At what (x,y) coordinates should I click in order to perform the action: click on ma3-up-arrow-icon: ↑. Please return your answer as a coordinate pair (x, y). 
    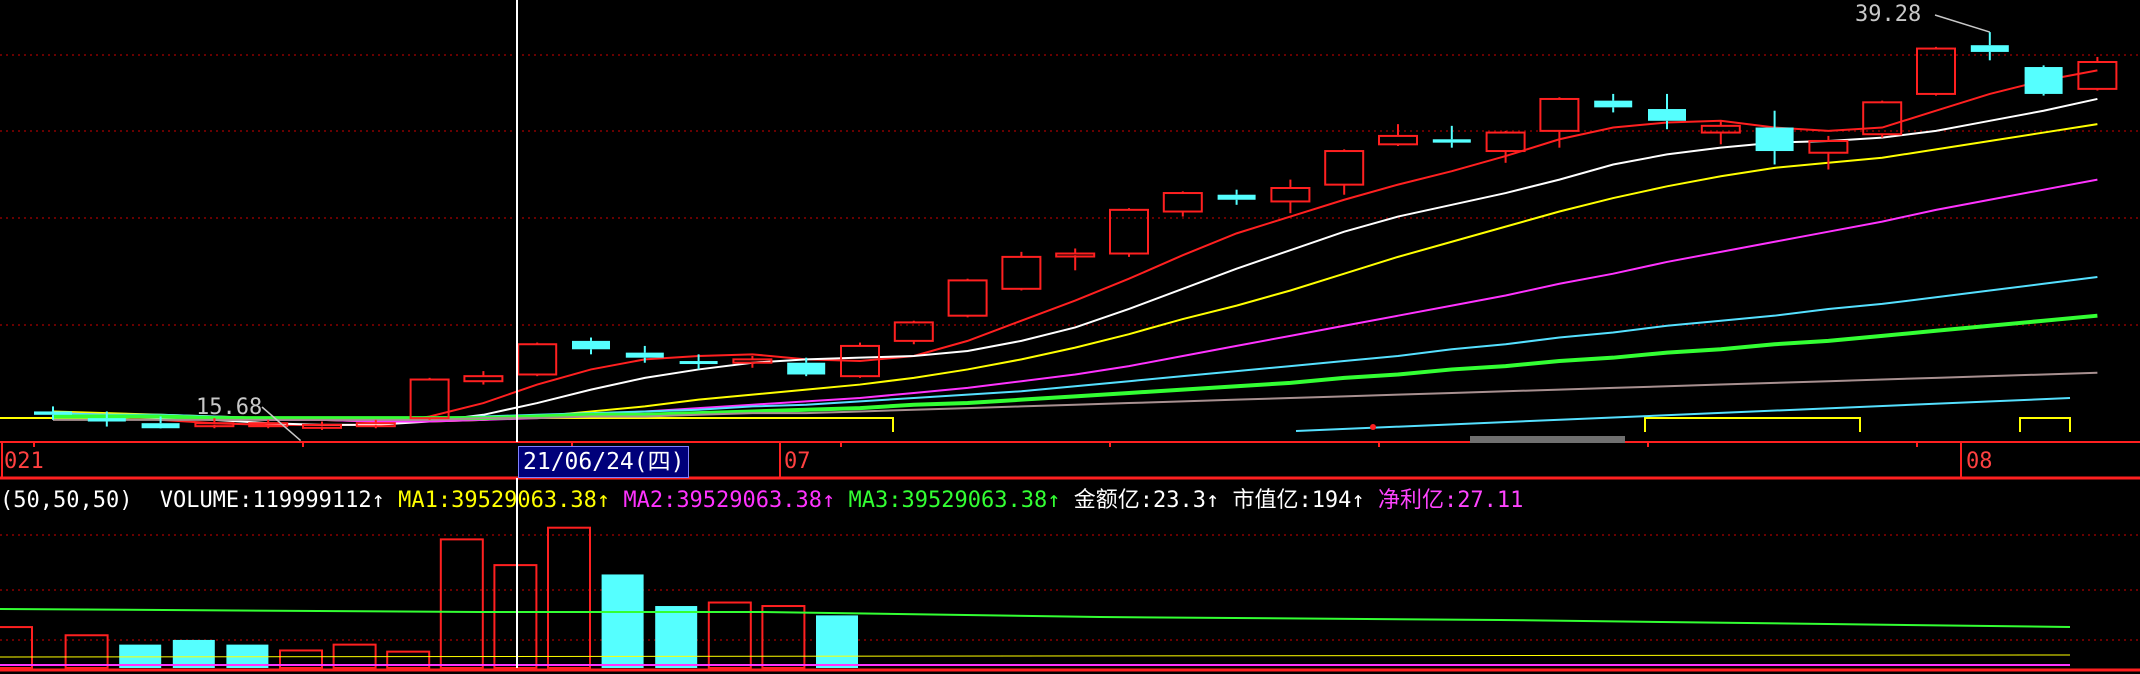
    Looking at the image, I should click on (1054, 500).